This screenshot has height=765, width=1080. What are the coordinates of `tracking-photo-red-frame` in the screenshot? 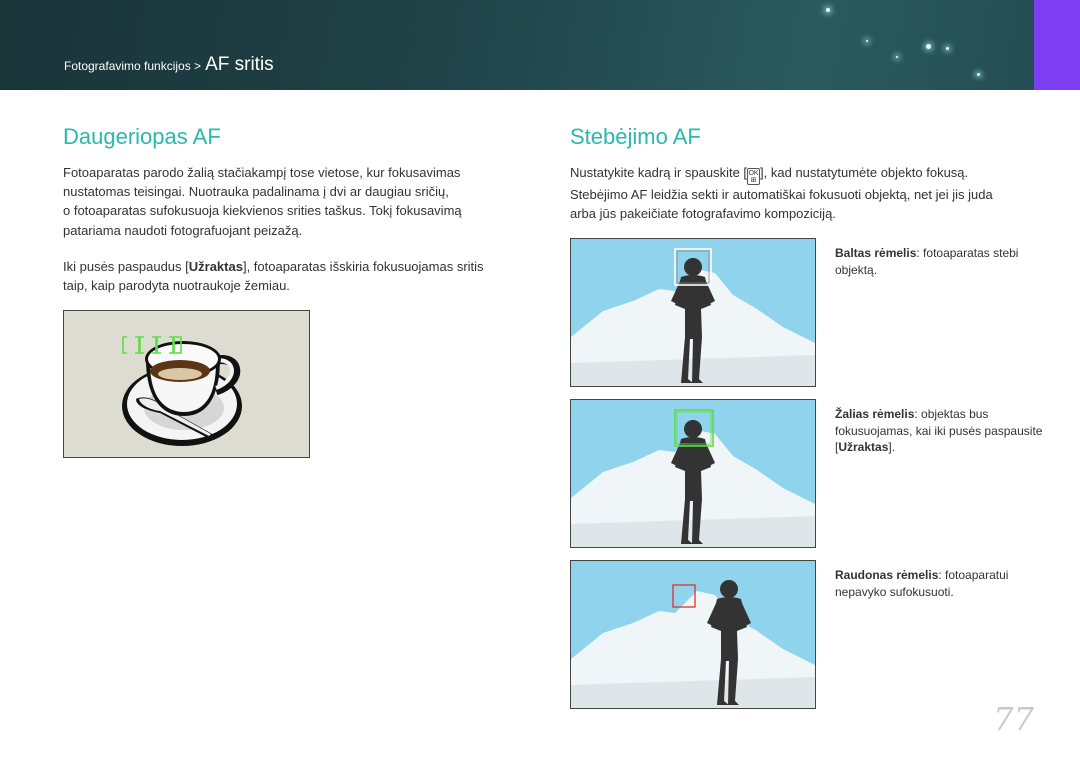 It's located at (693, 634).